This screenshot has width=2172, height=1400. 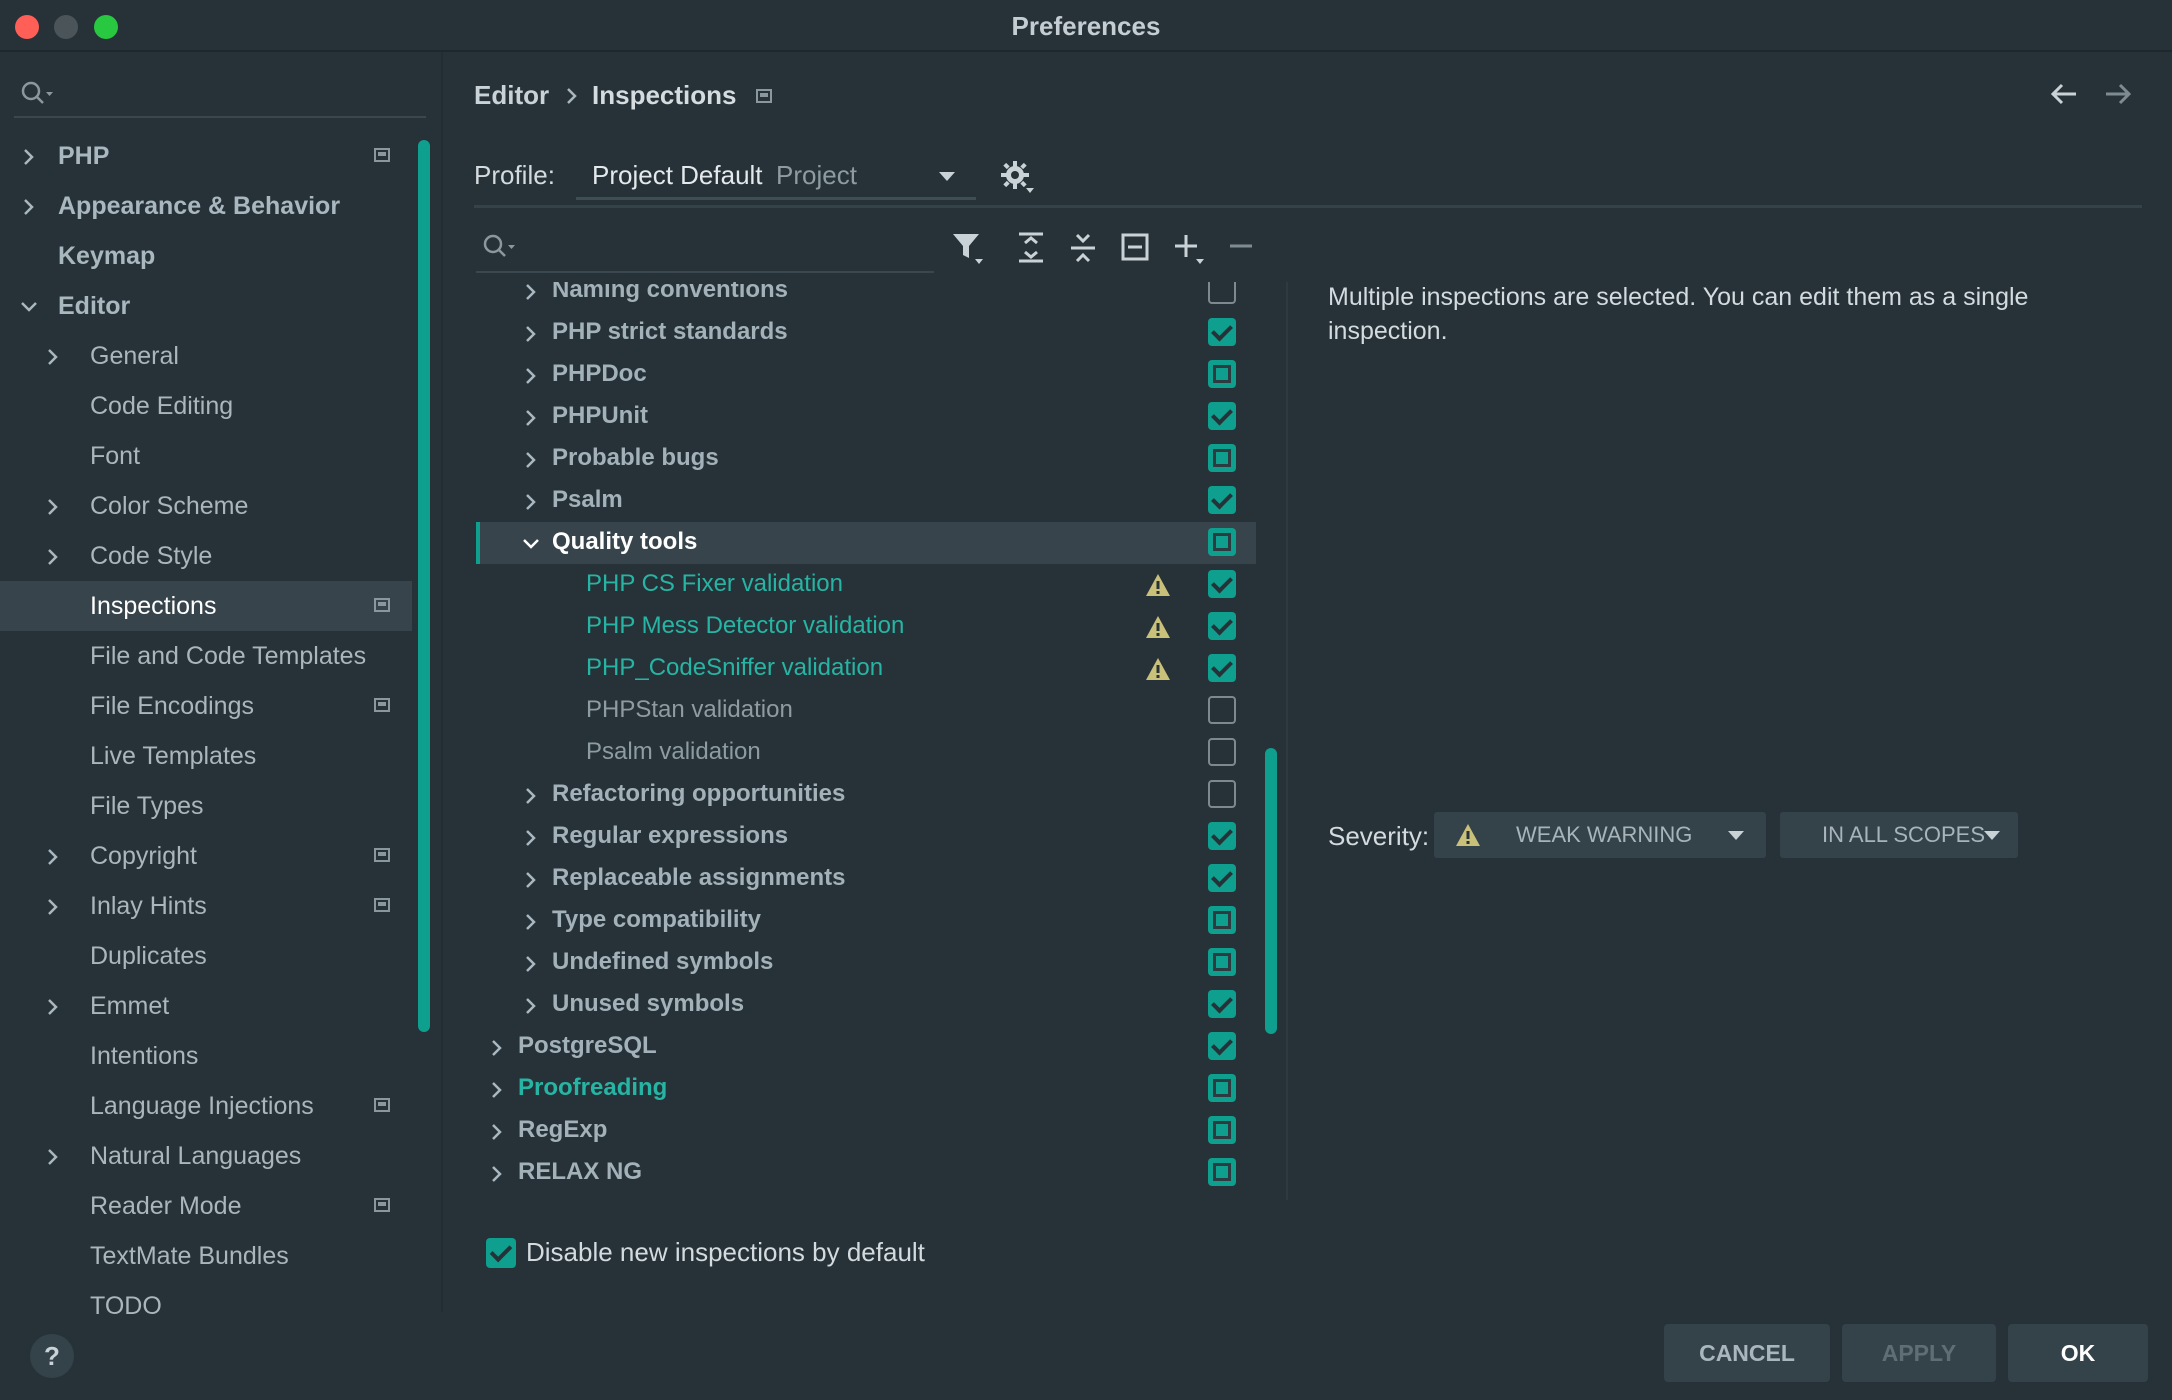 What do you see at coordinates (1083, 248) in the screenshot?
I see `collapse-all-icon` at bounding box center [1083, 248].